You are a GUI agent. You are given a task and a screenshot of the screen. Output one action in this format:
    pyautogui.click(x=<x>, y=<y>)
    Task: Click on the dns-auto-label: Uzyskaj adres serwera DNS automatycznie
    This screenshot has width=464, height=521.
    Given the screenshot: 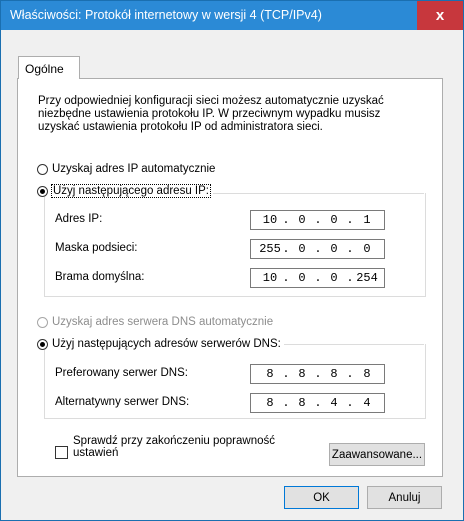 What is the action you would take?
    pyautogui.click(x=163, y=322)
    